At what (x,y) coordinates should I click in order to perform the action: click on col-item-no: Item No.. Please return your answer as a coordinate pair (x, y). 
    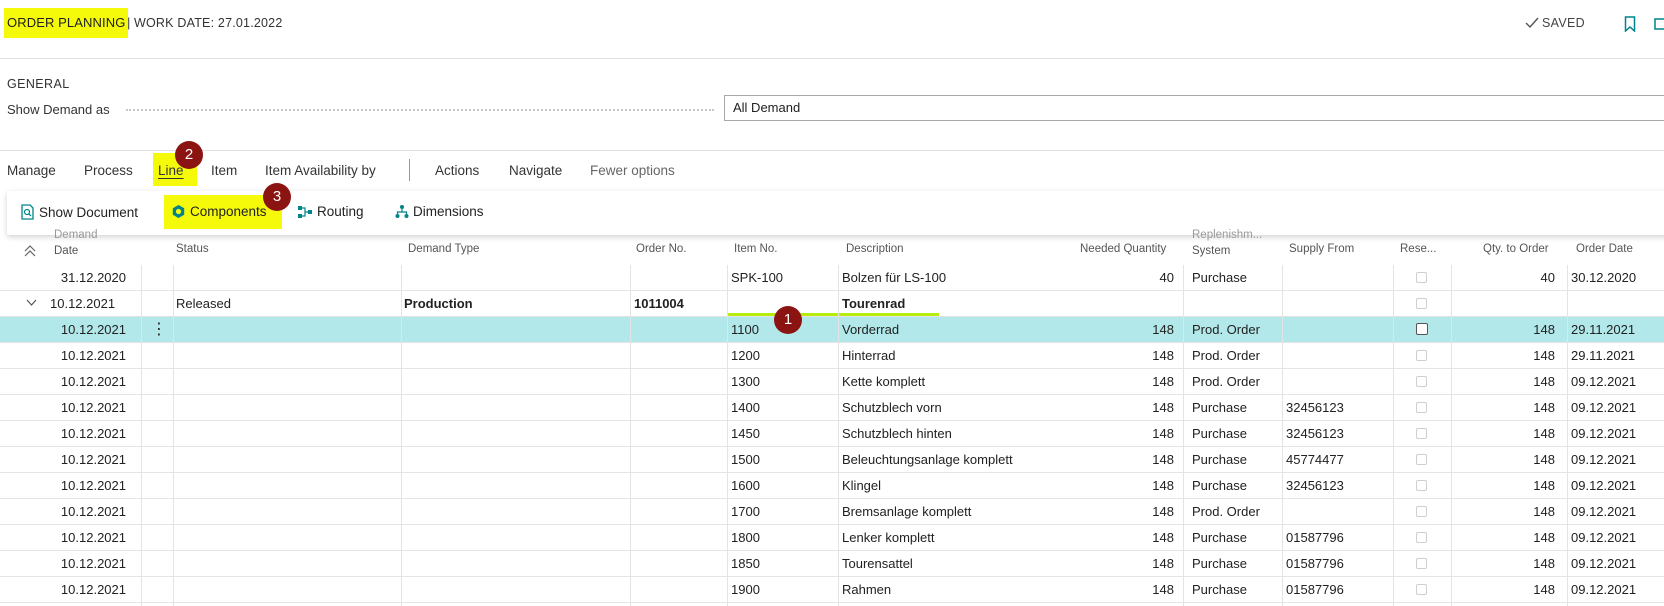
    Looking at the image, I should click on (755, 249).